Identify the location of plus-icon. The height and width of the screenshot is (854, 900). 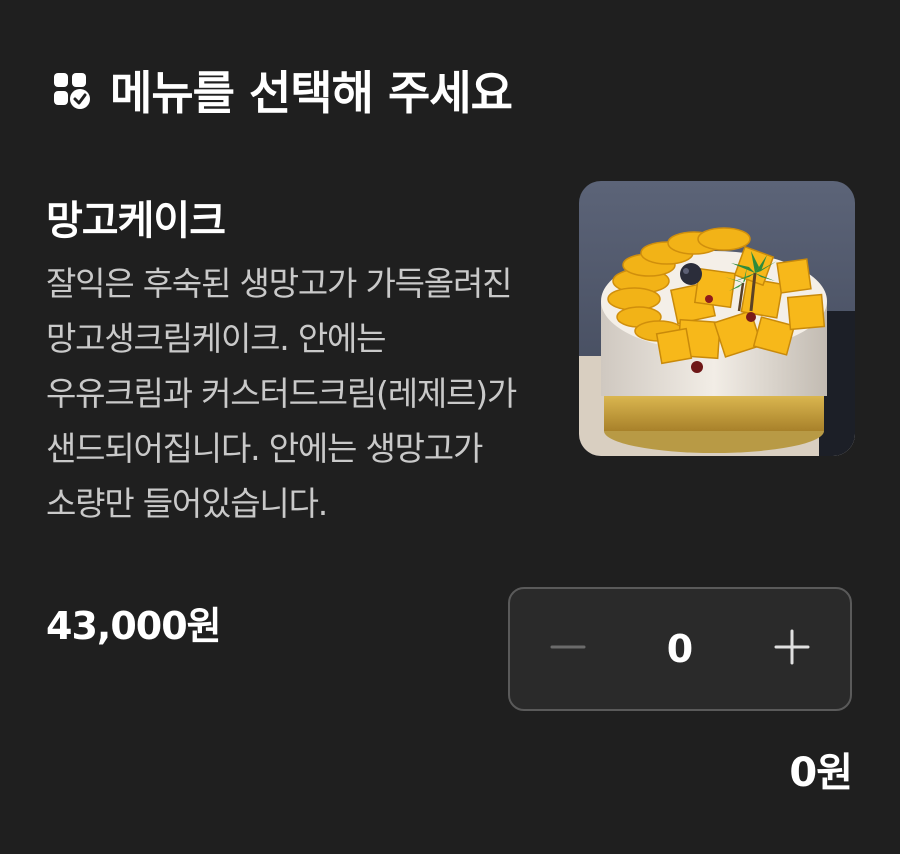
(792, 649).